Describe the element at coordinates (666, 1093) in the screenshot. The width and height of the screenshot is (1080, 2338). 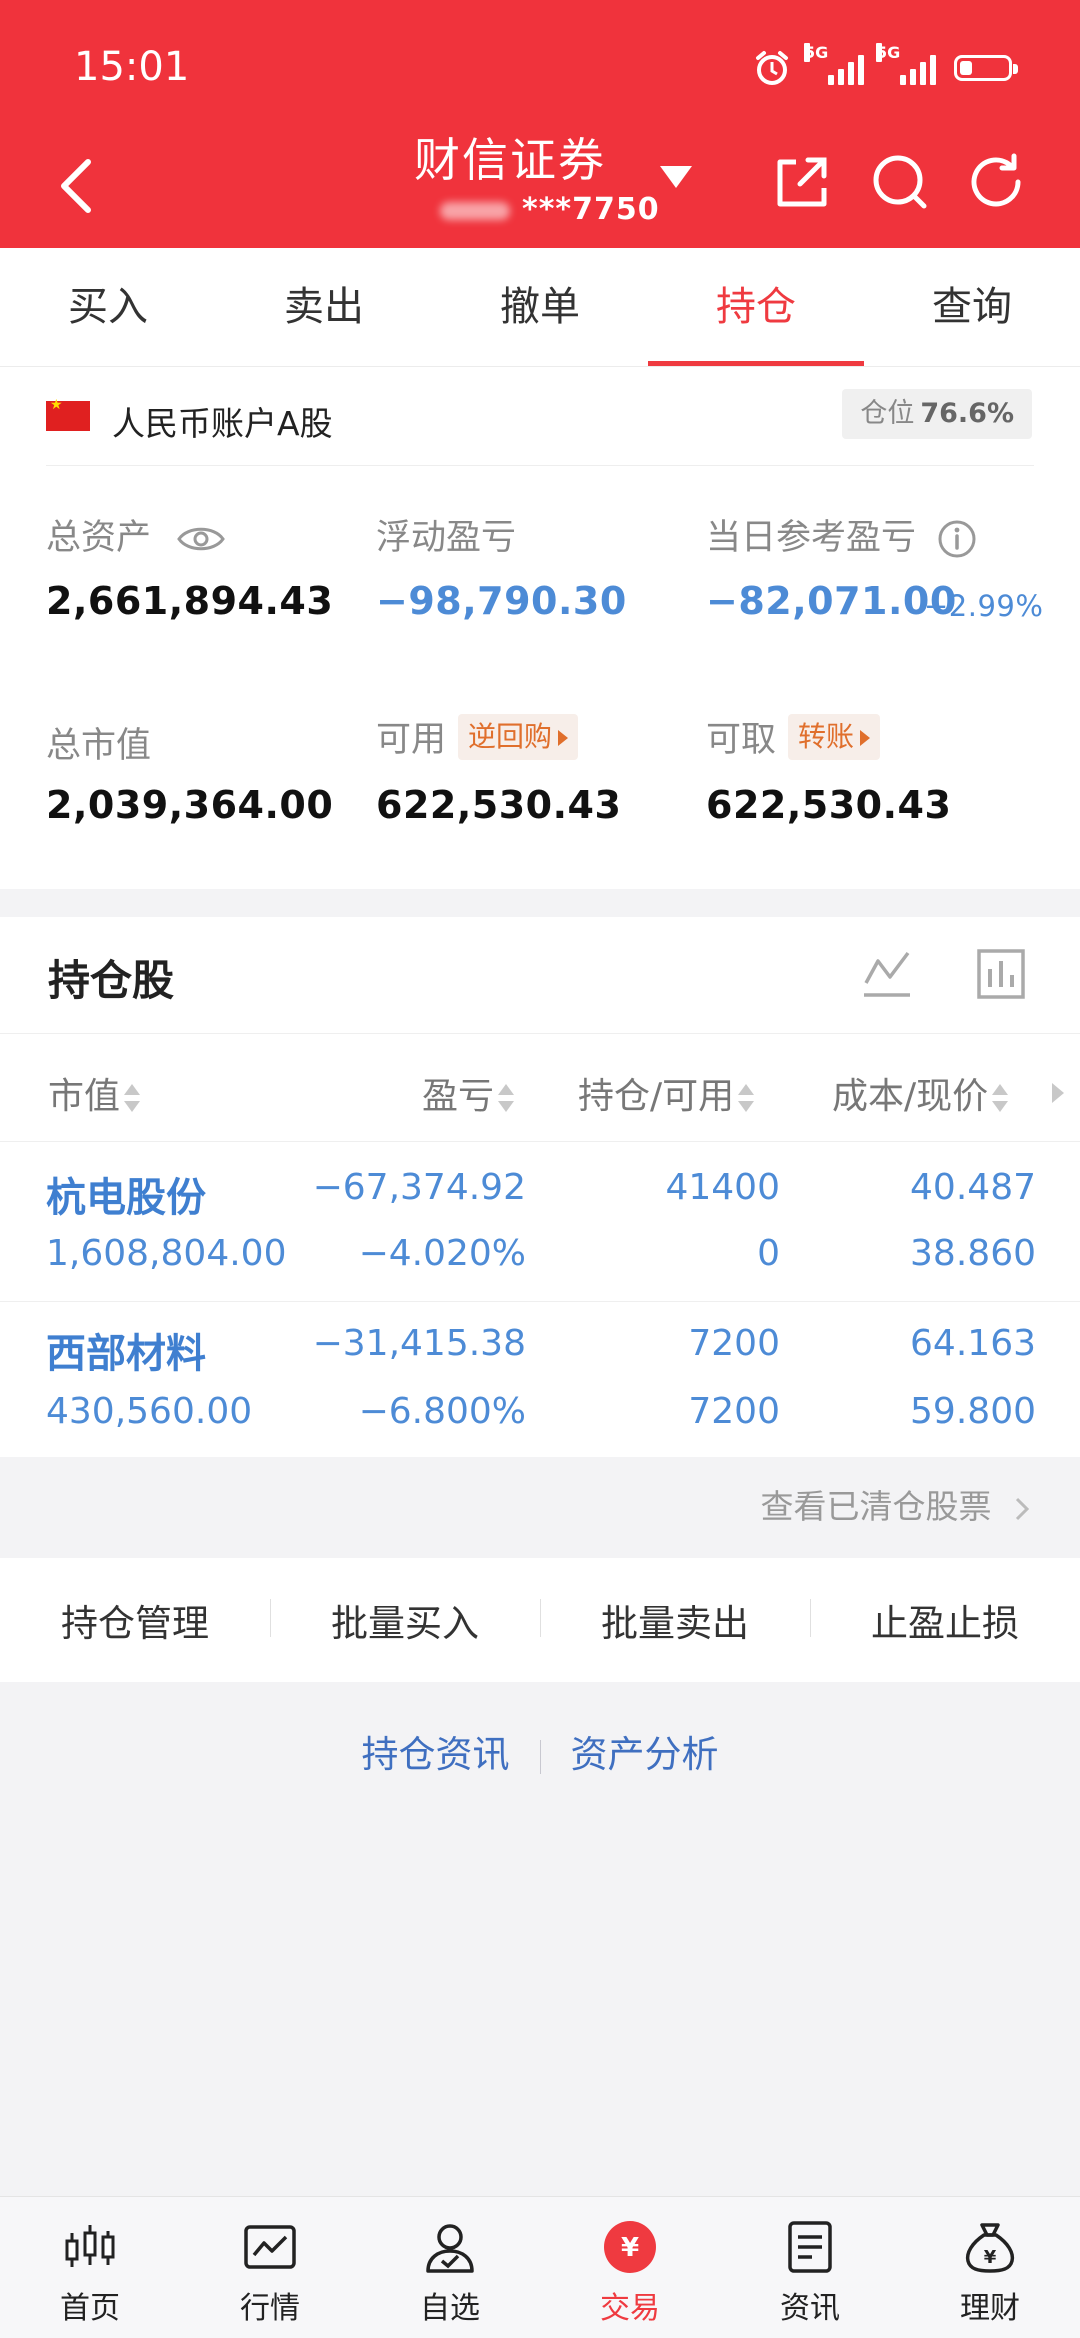
I see `header-position: 持仓/可用` at that location.